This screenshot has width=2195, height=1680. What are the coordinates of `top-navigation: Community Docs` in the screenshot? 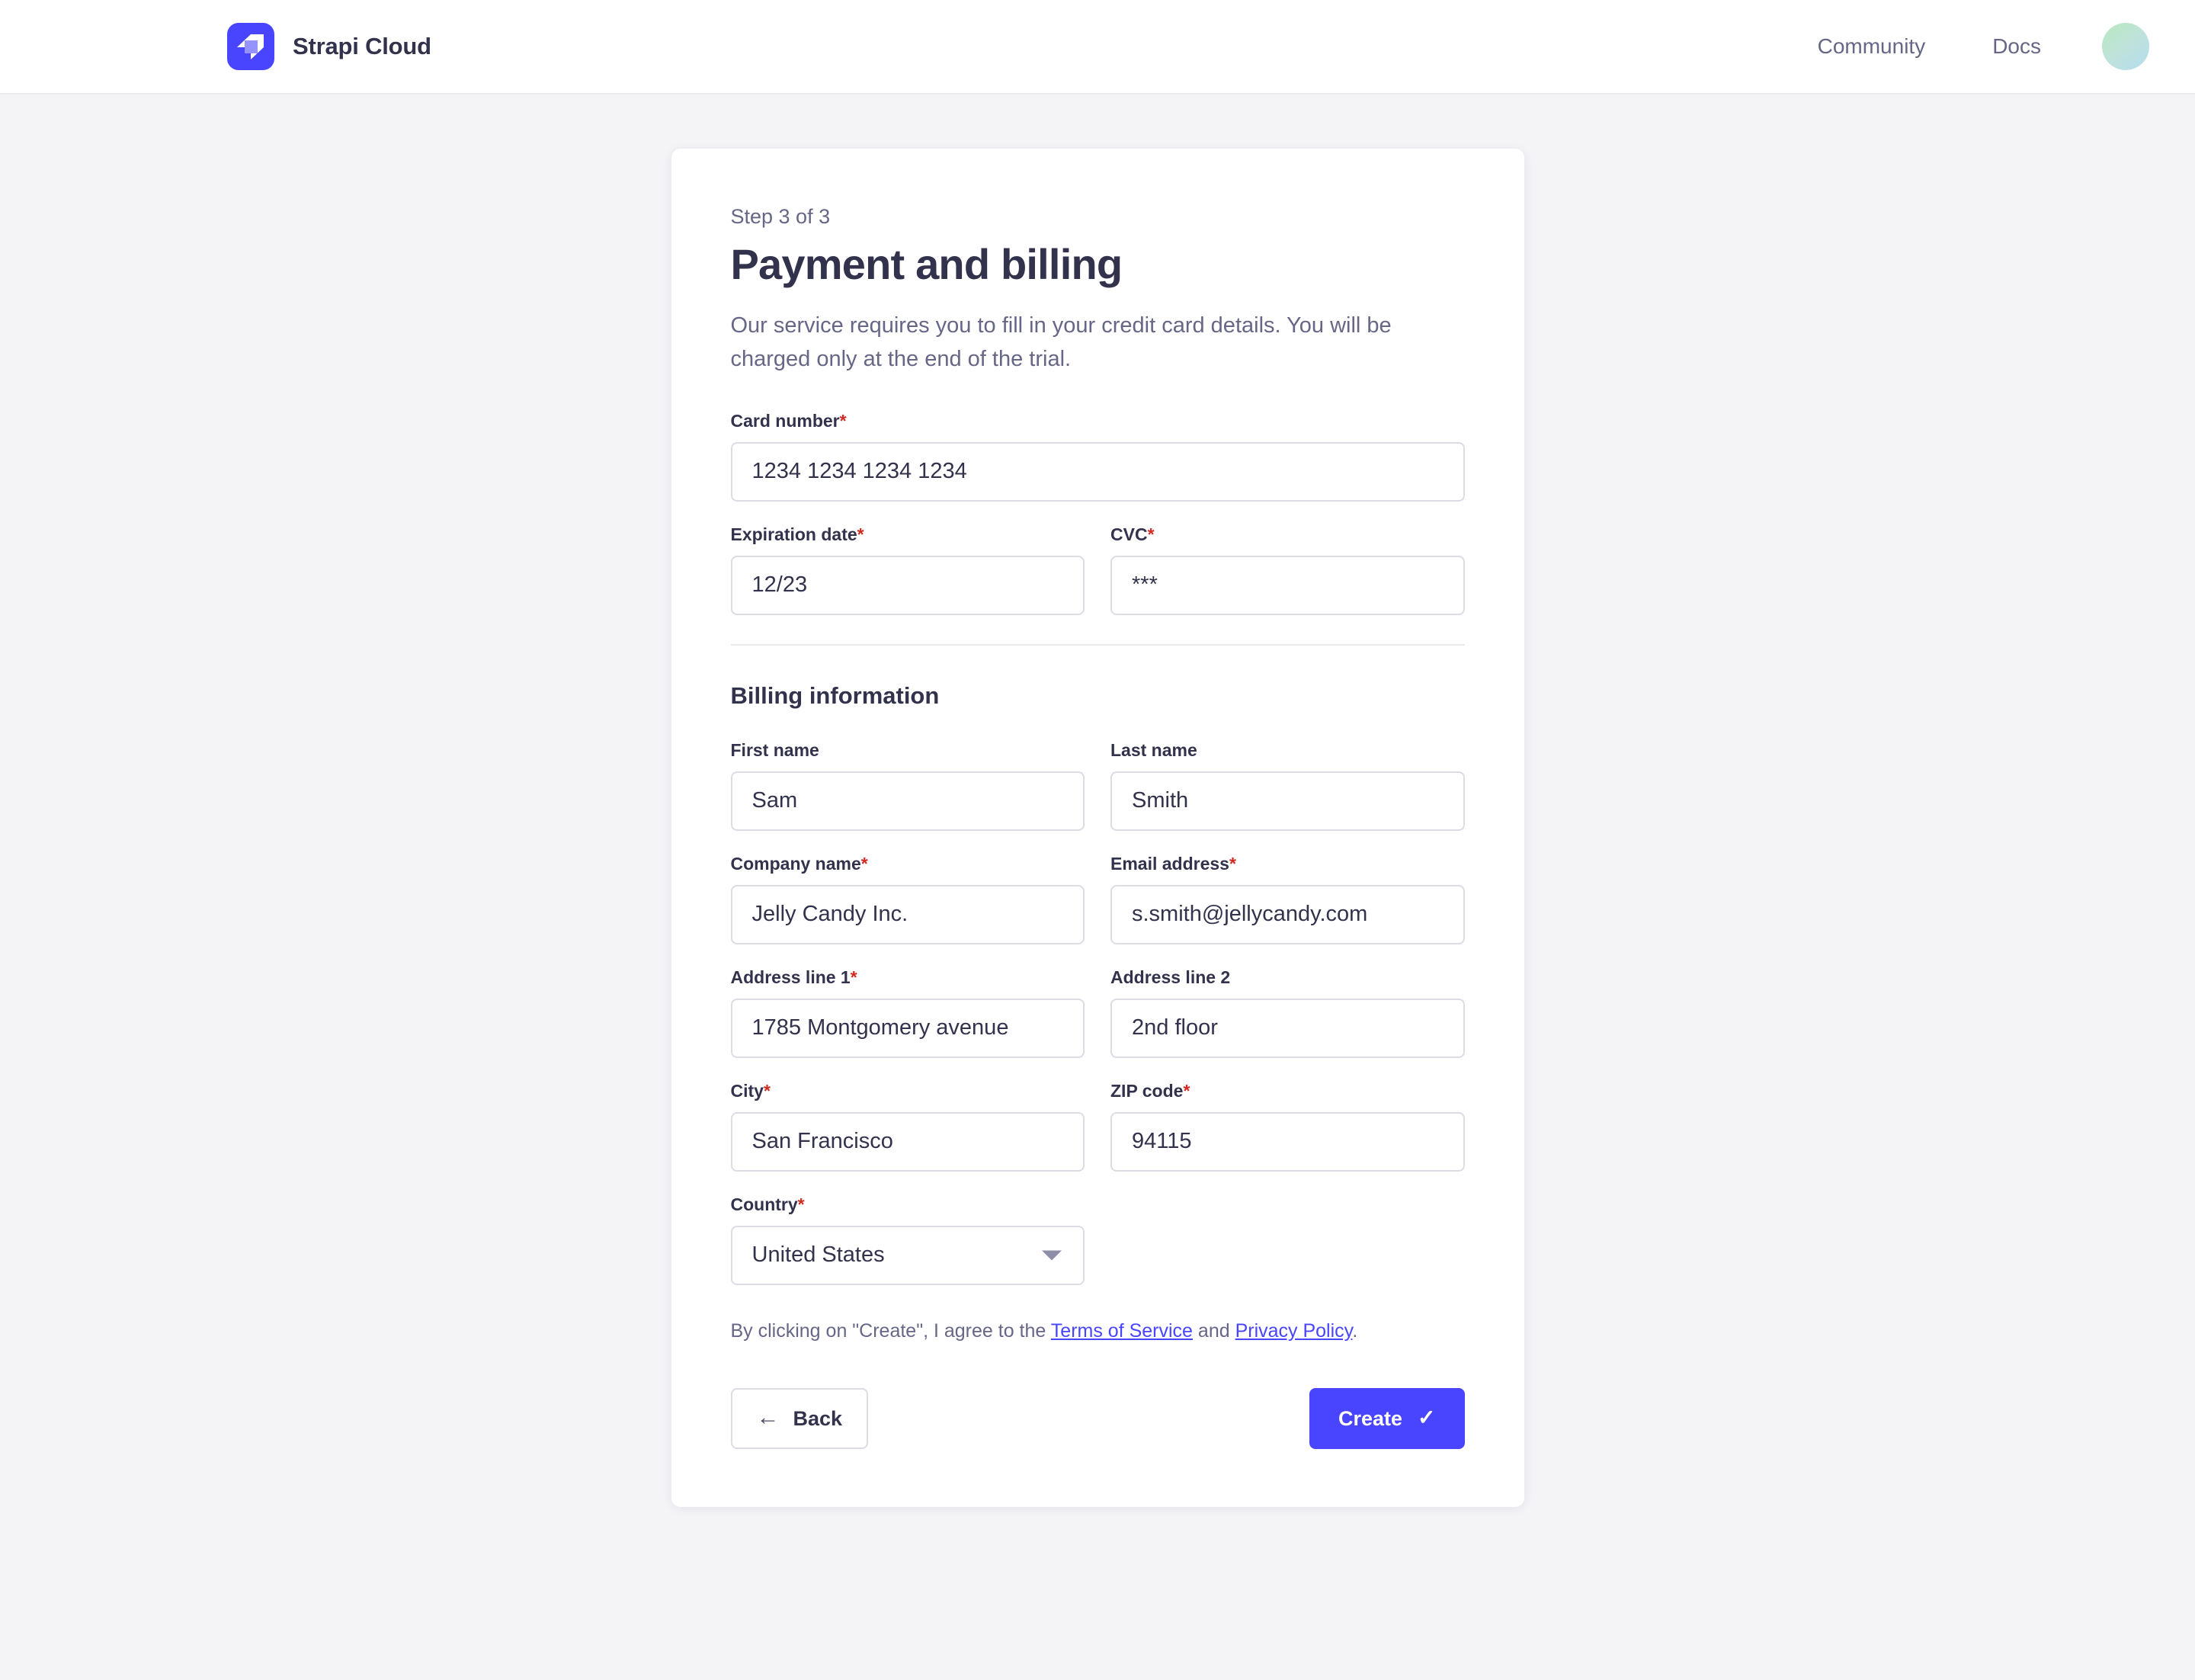 It's located at (1983, 46).